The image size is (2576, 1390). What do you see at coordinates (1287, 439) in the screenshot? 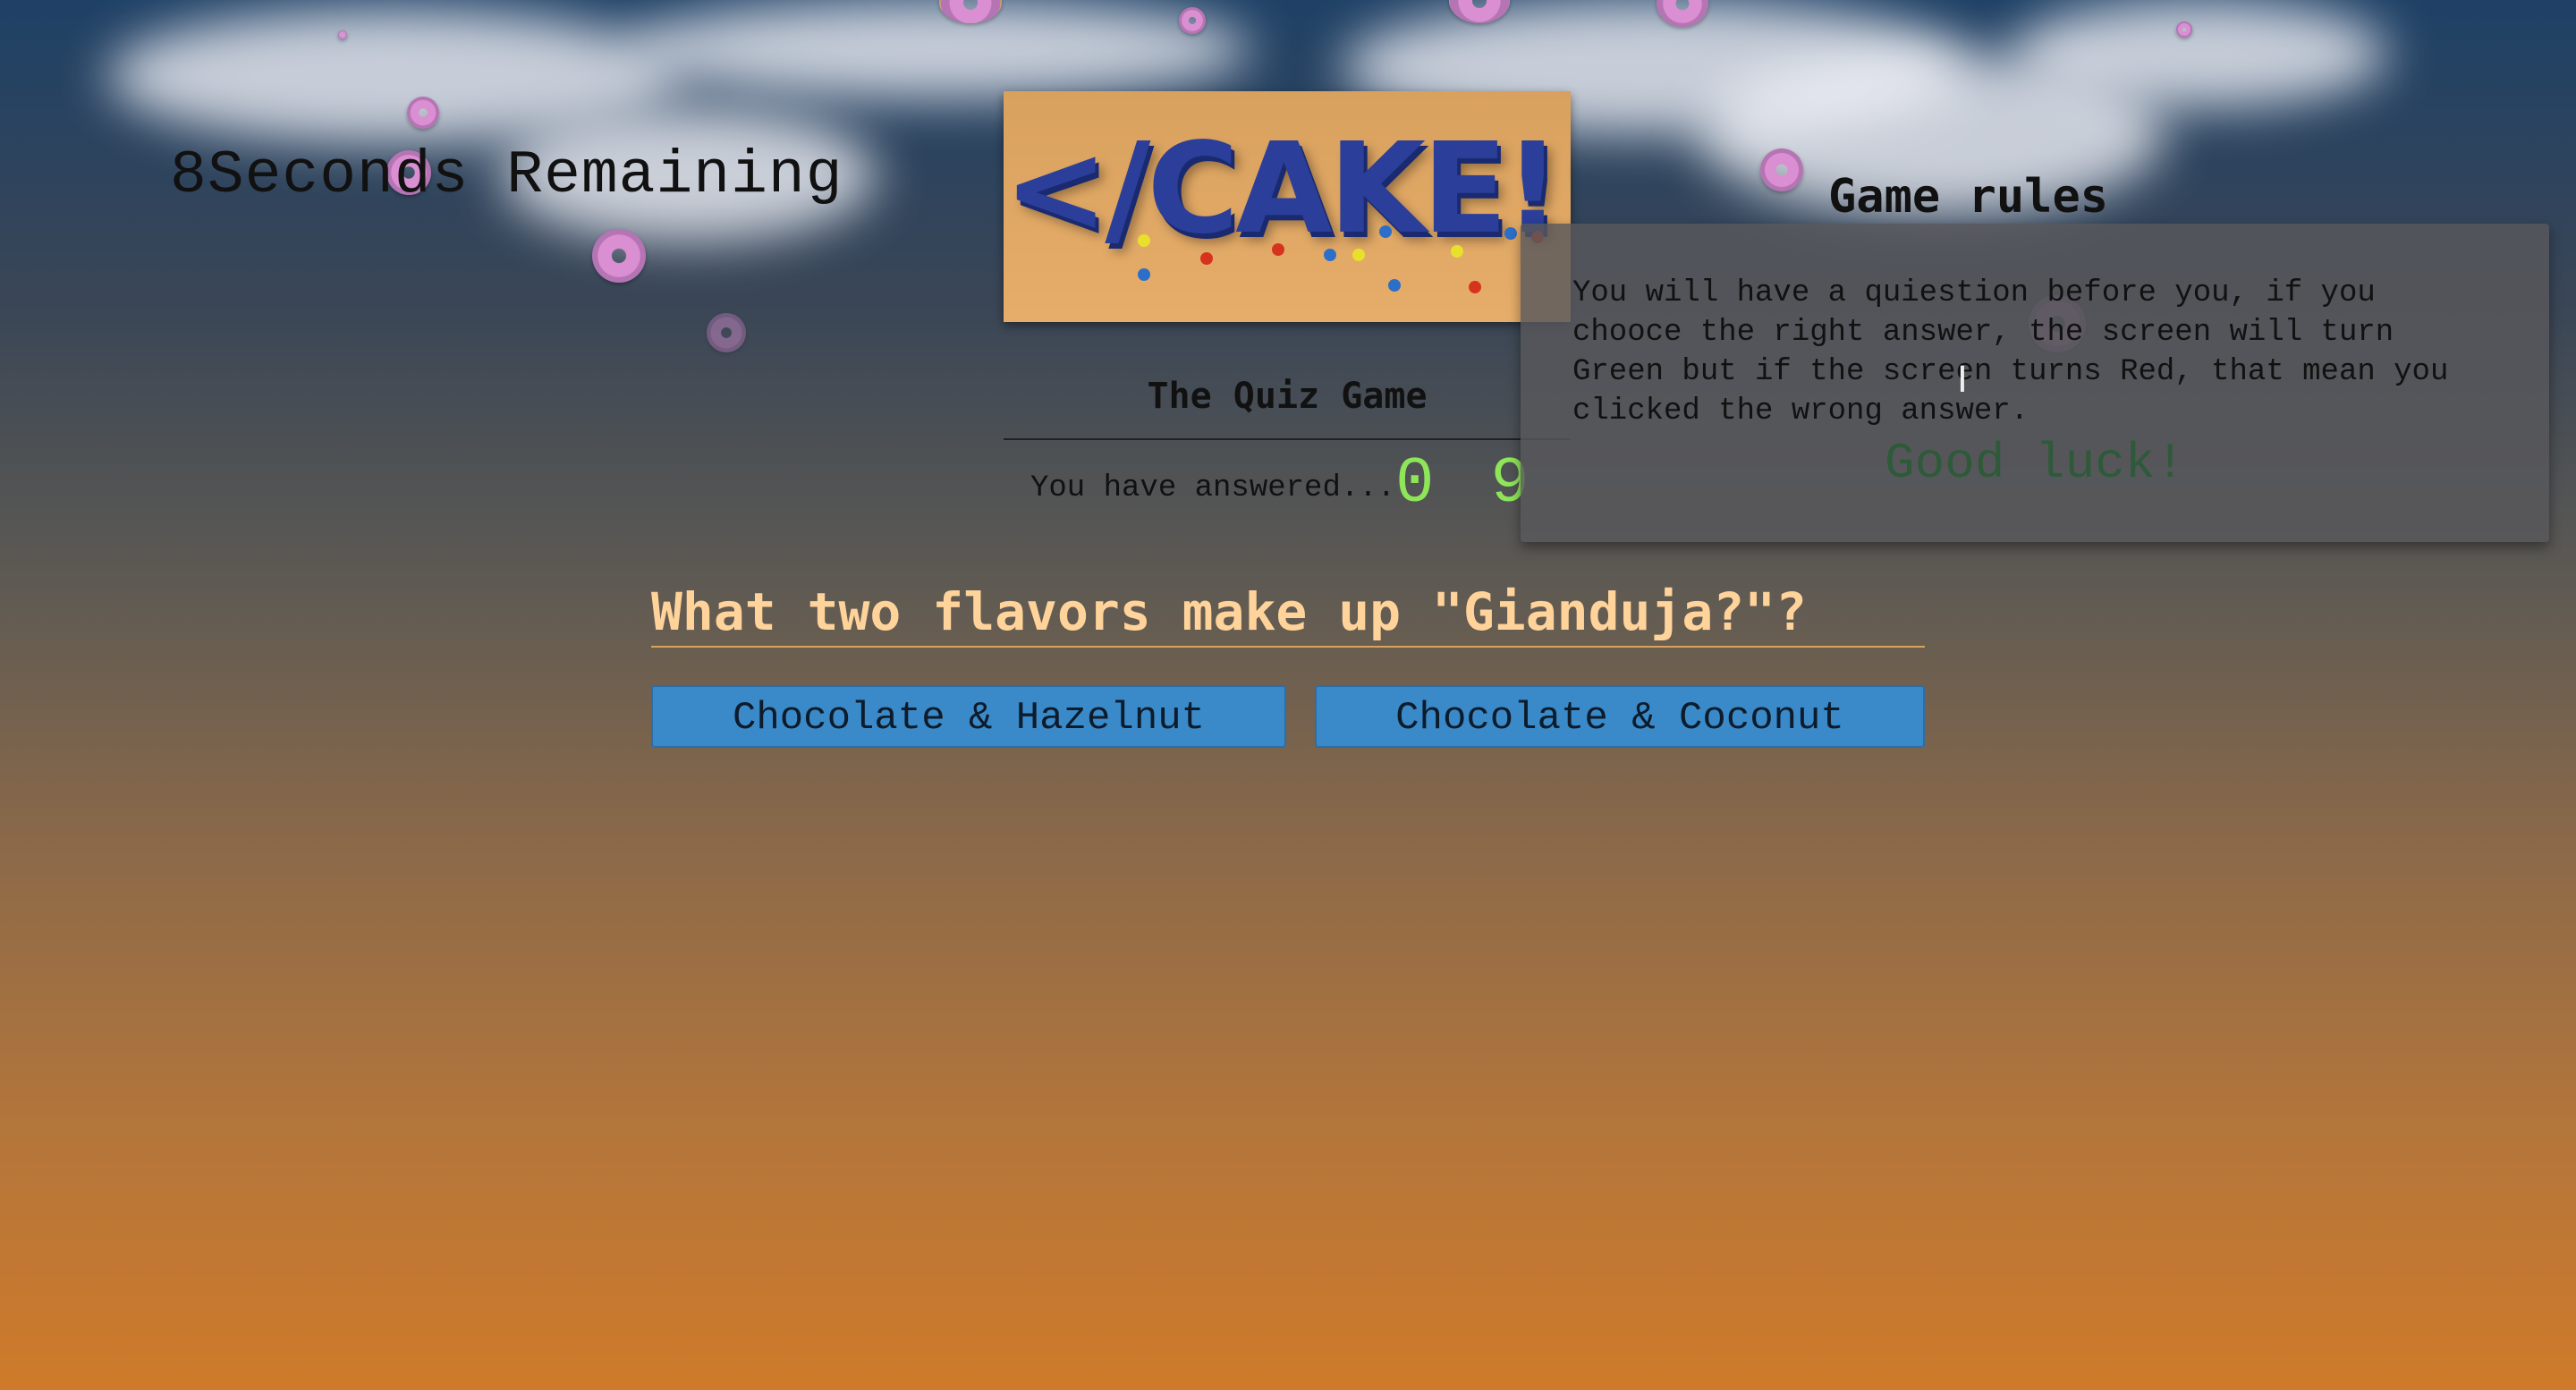
I see `divider` at bounding box center [1287, 439].